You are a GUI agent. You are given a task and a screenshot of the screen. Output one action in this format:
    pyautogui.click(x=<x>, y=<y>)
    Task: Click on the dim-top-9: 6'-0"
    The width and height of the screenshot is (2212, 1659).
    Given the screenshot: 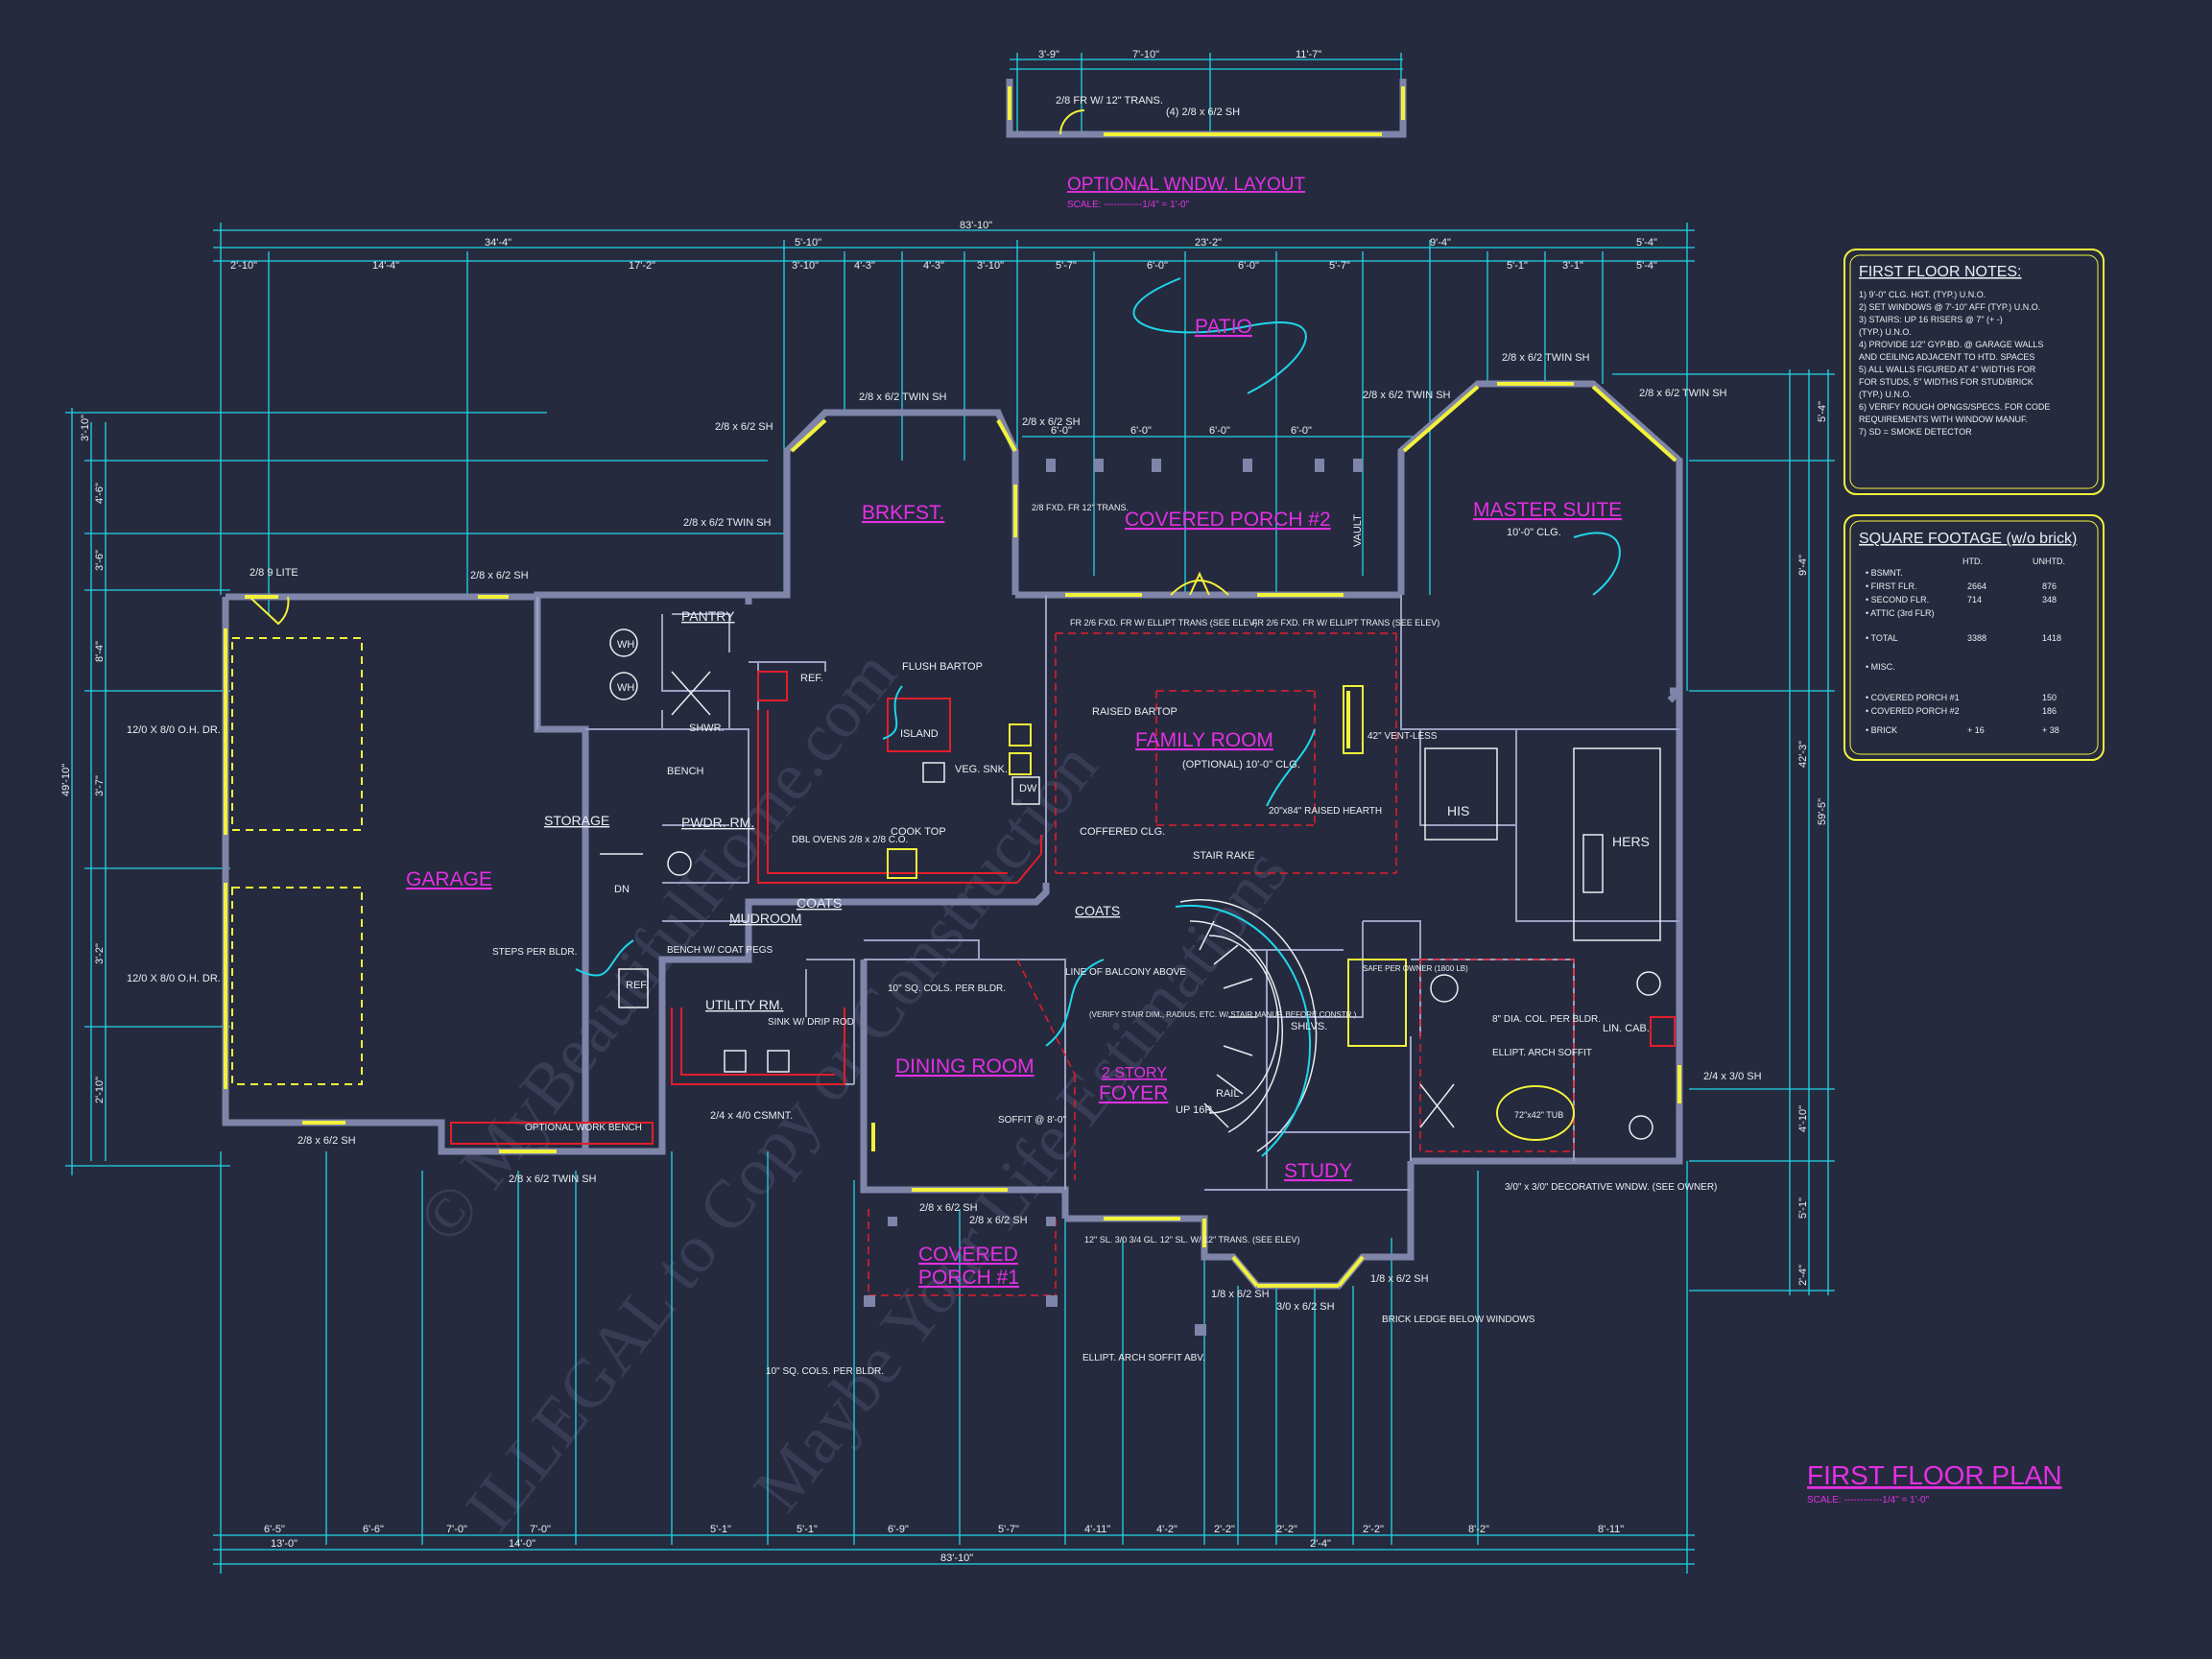 What is the action you would take?
    pyautogui.click(x=1157, y=266)
    